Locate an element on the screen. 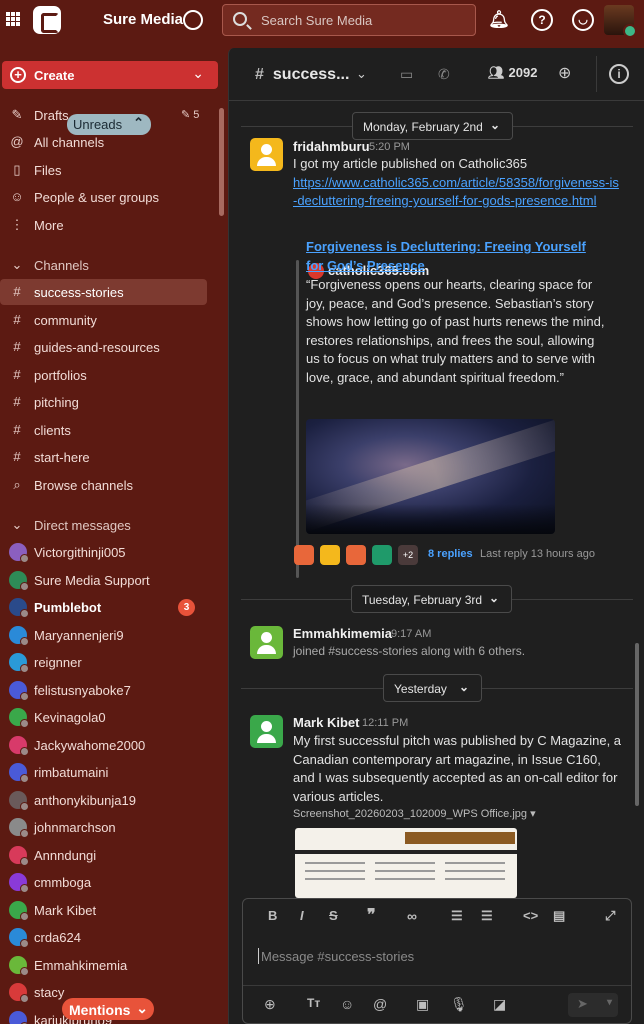 This screenshot has width=644, height=1024. sidebar-item-dm: reignner is located at coordinates (109, 662).